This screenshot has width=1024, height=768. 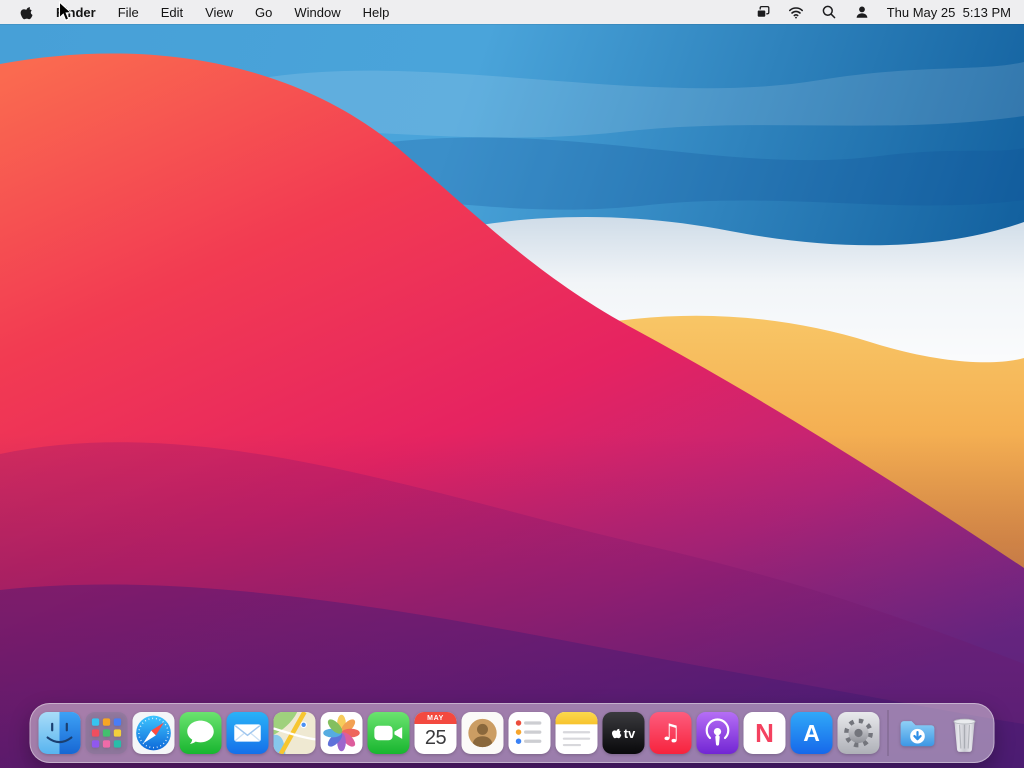 I want to click on dock-podcasts, so click(x=717, y=733).